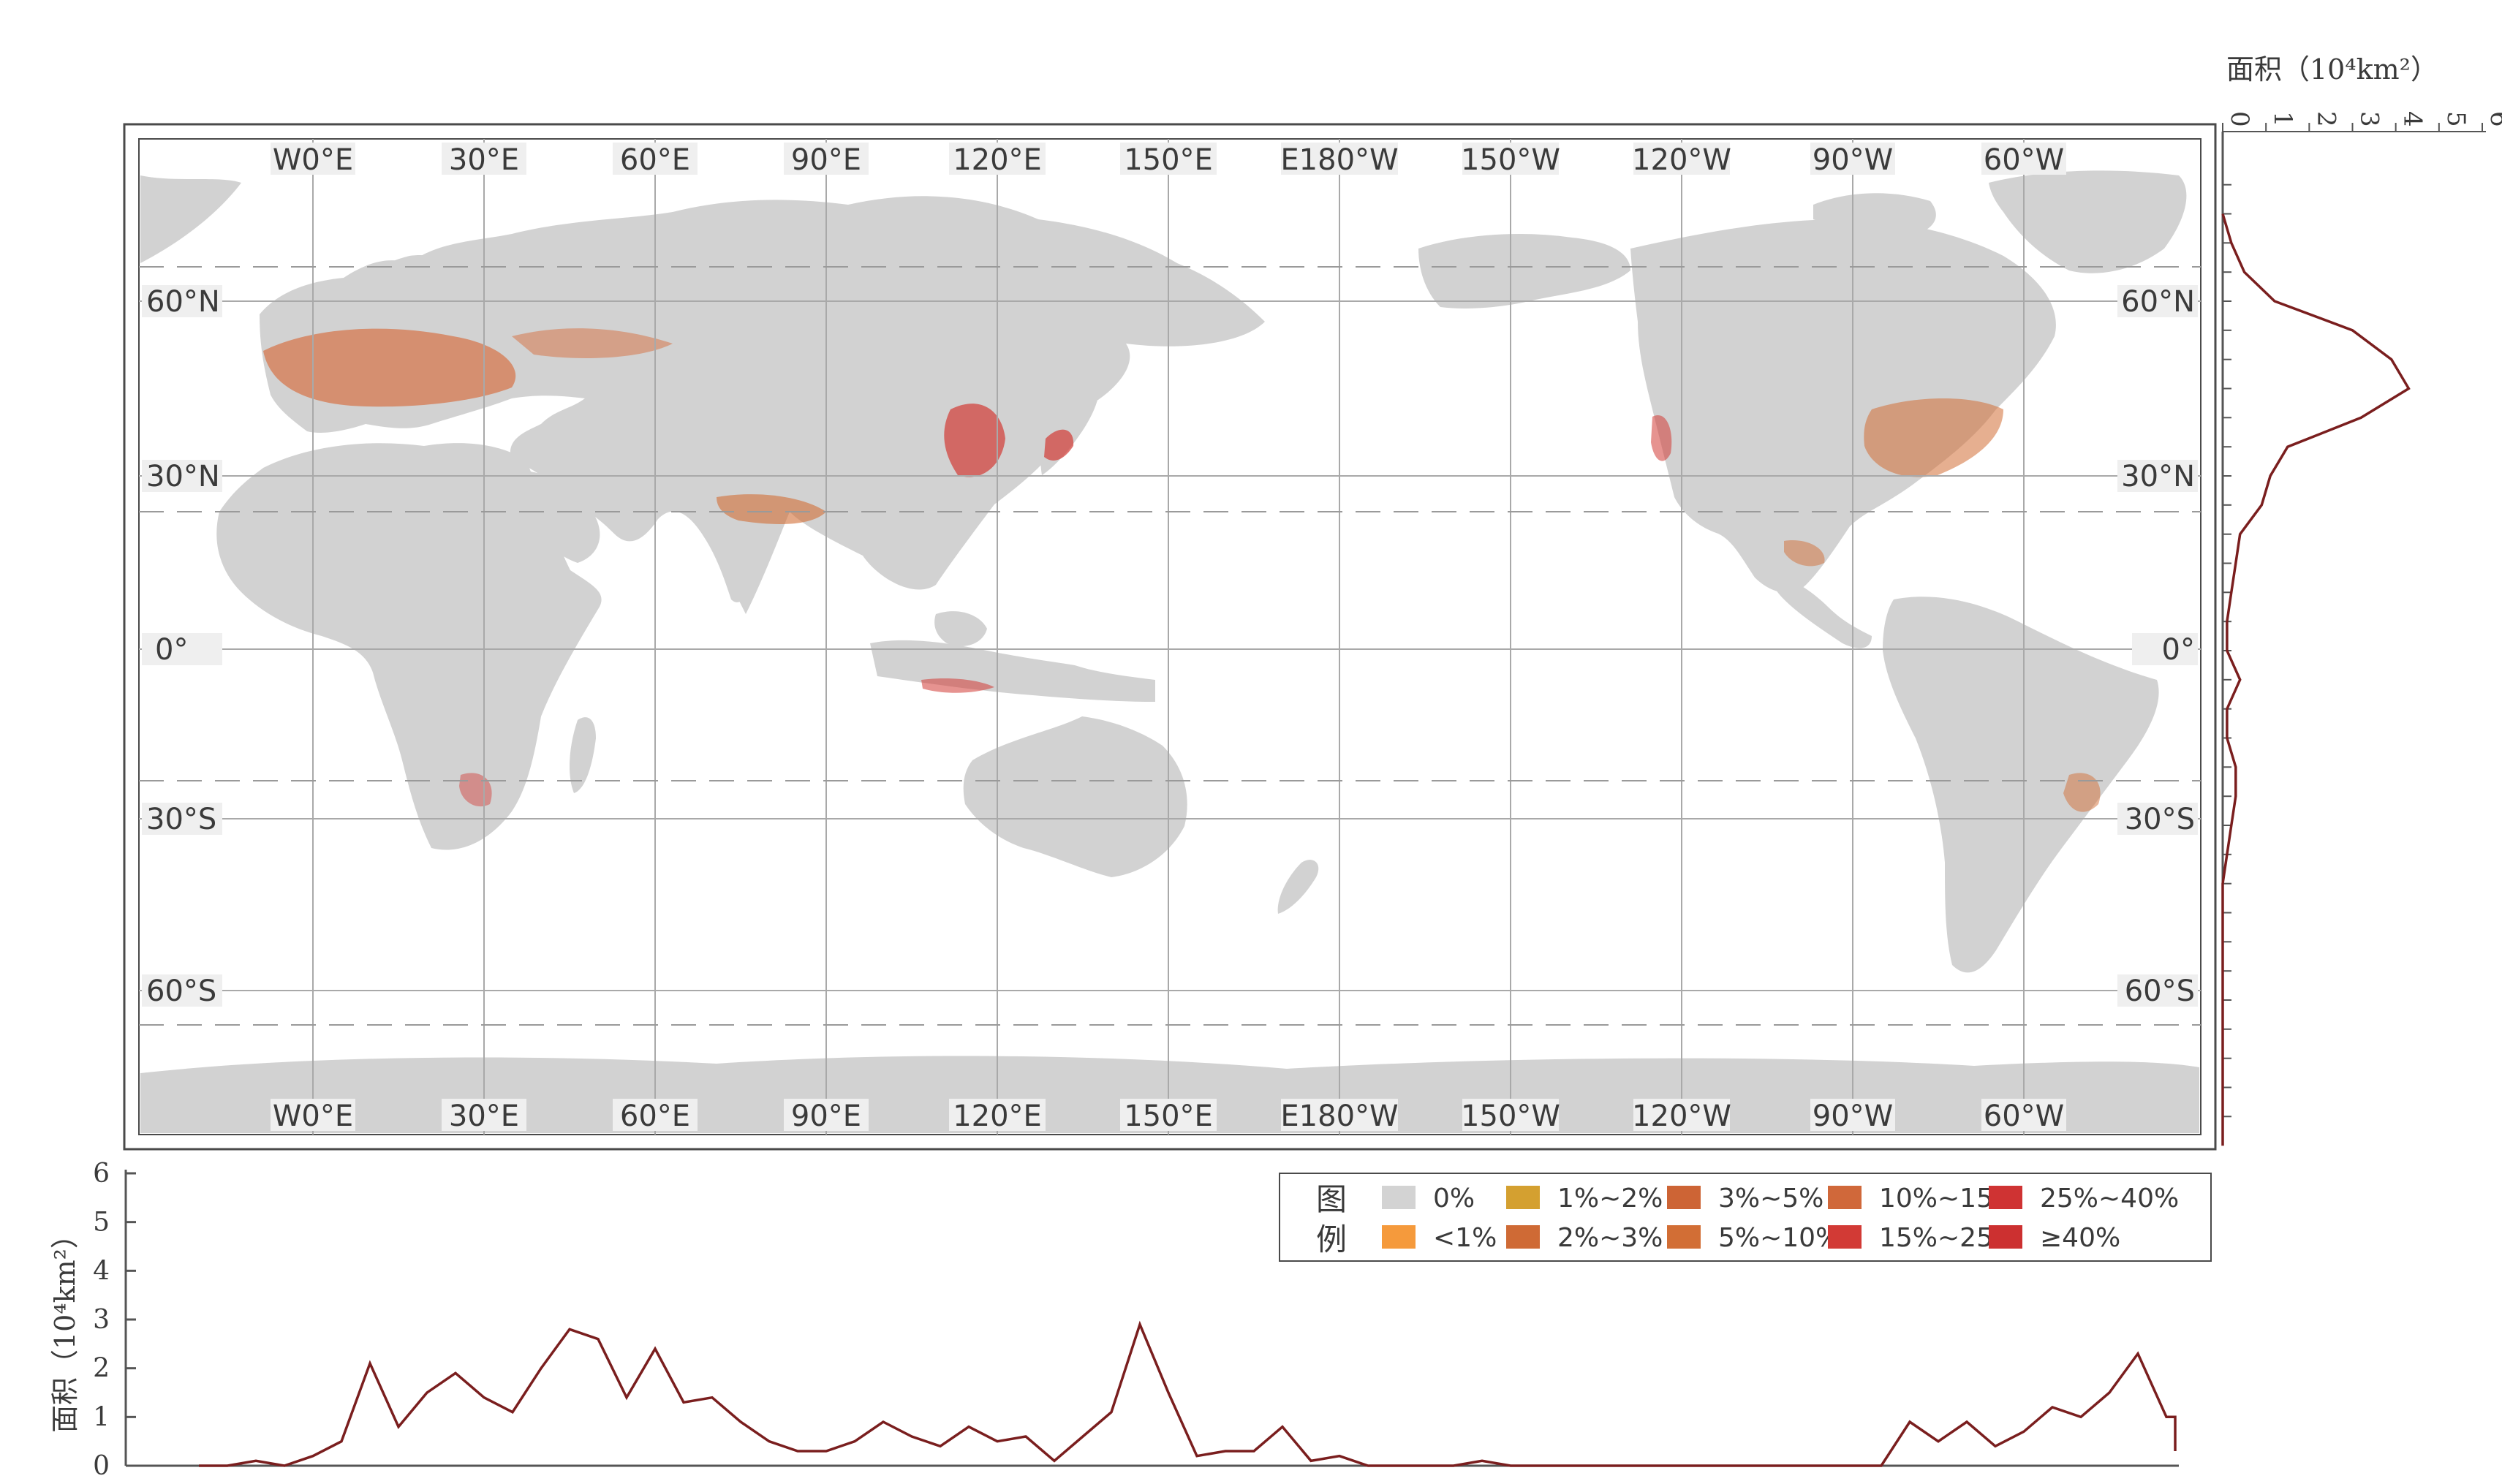 The width and height of the screenshot is (2502, 1484). I want to click on legend-label: 3%~5%, so click(1770, 1199).